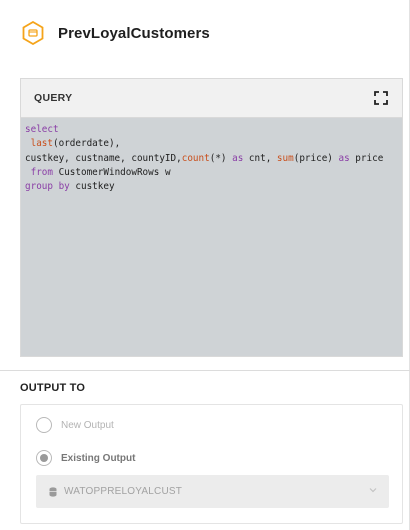  Describe the element at coordinates (213, 144) in the screenshot. I see `query-line: last(orderdate),` at that location.